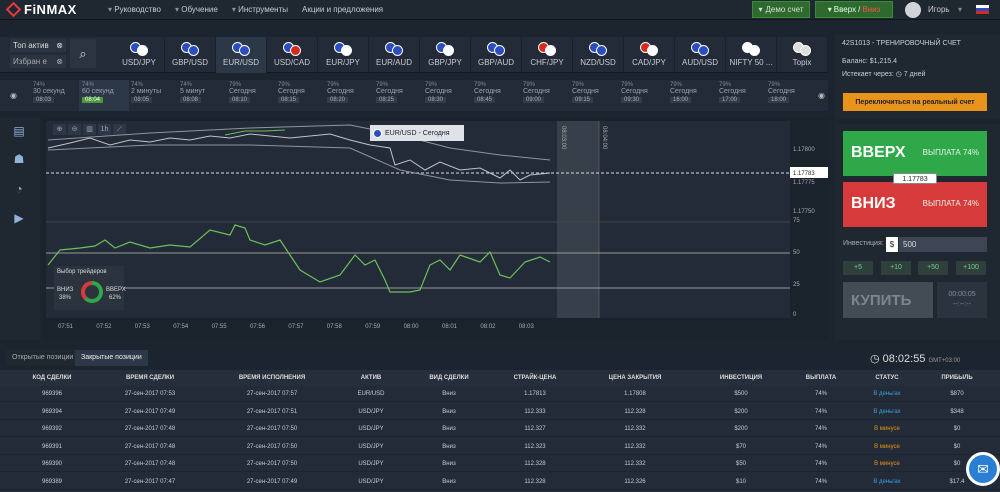  Describe the element at coordinates (875, 359) in the screenshot. I see `clock-icon: ◷` at that location.